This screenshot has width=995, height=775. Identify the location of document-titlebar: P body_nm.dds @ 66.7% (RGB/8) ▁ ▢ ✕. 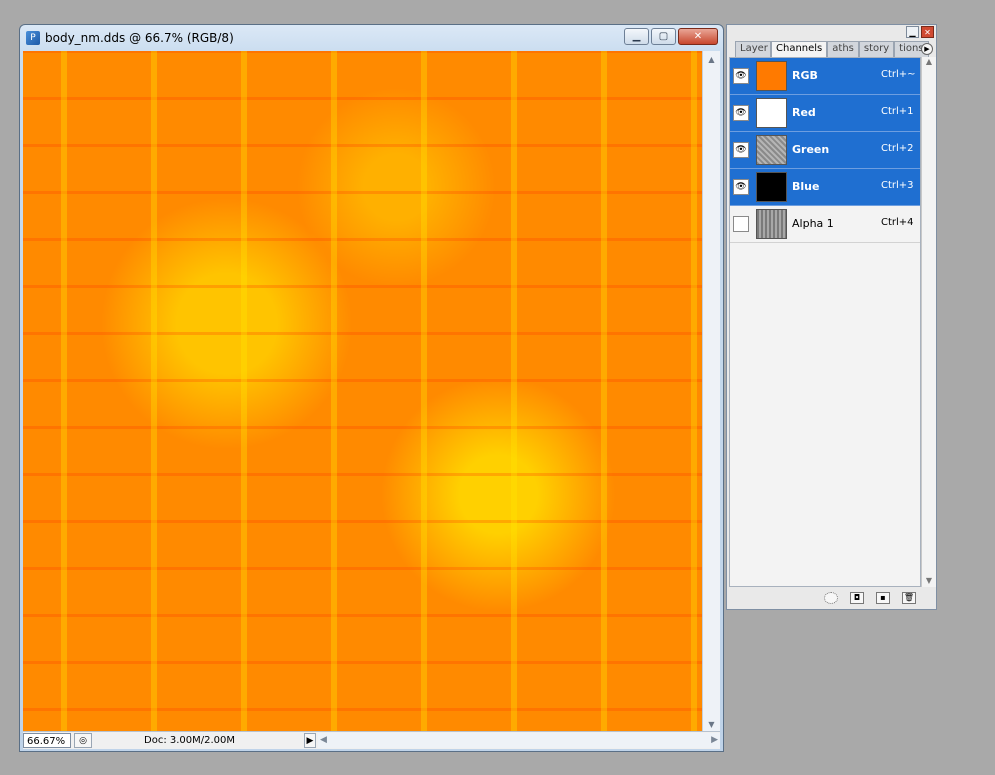
(371, 38).